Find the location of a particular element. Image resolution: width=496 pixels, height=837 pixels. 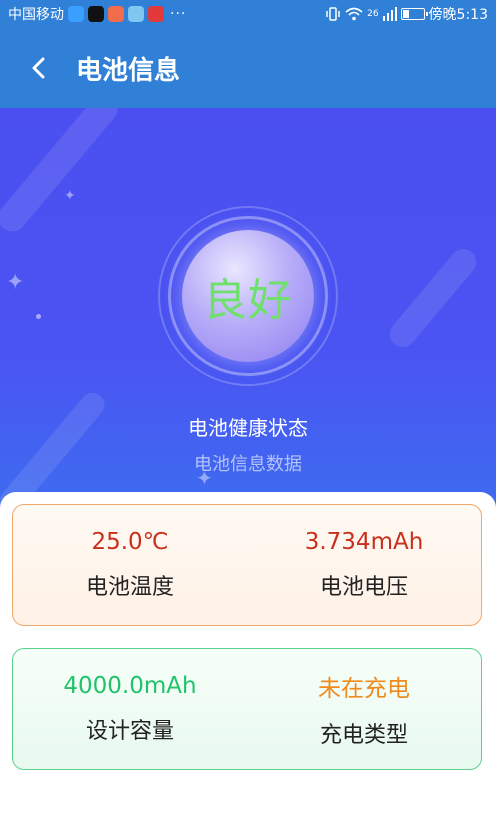

chevron-left-icon is located at coordinates (38, 68).